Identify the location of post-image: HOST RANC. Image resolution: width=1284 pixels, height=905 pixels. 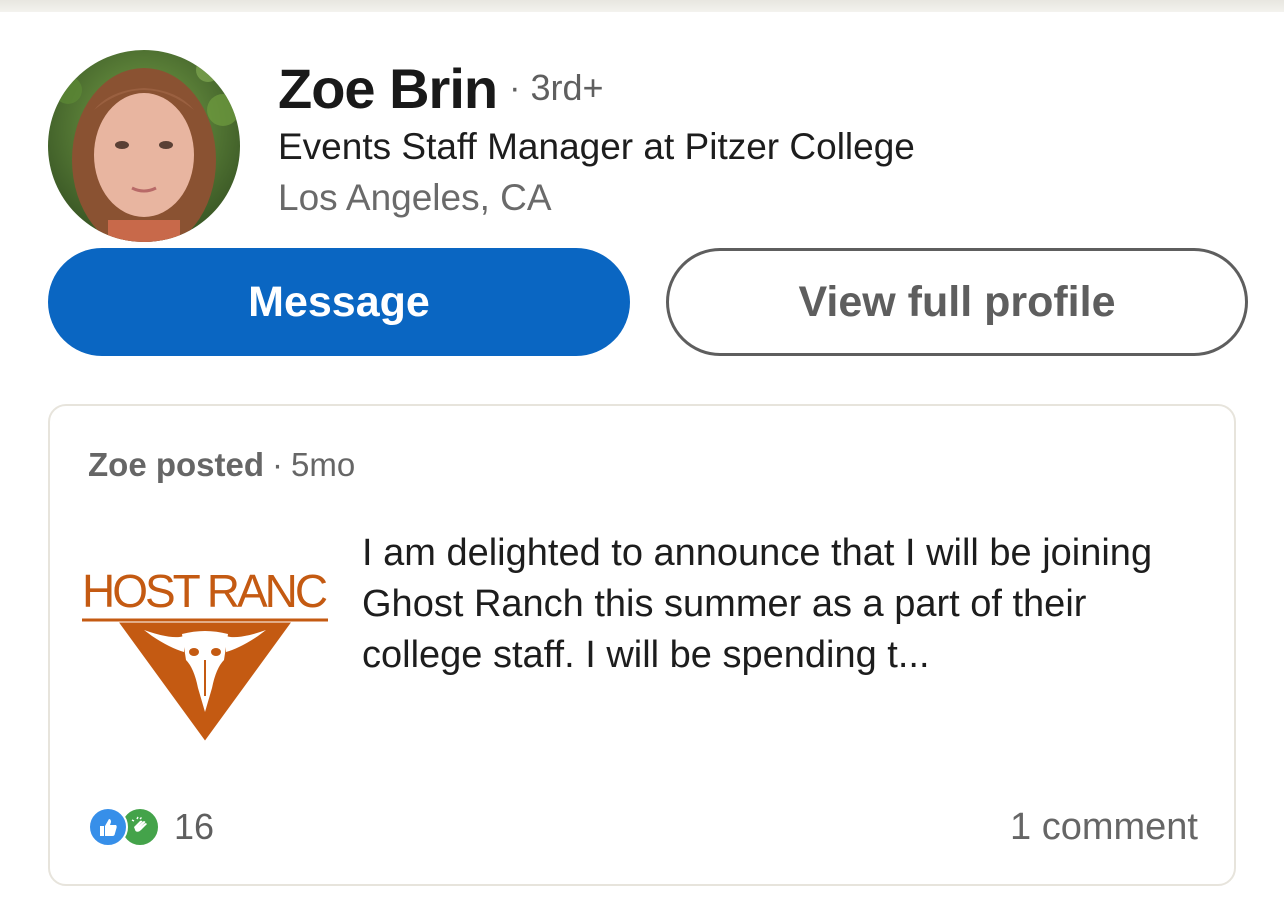
(205, 649).